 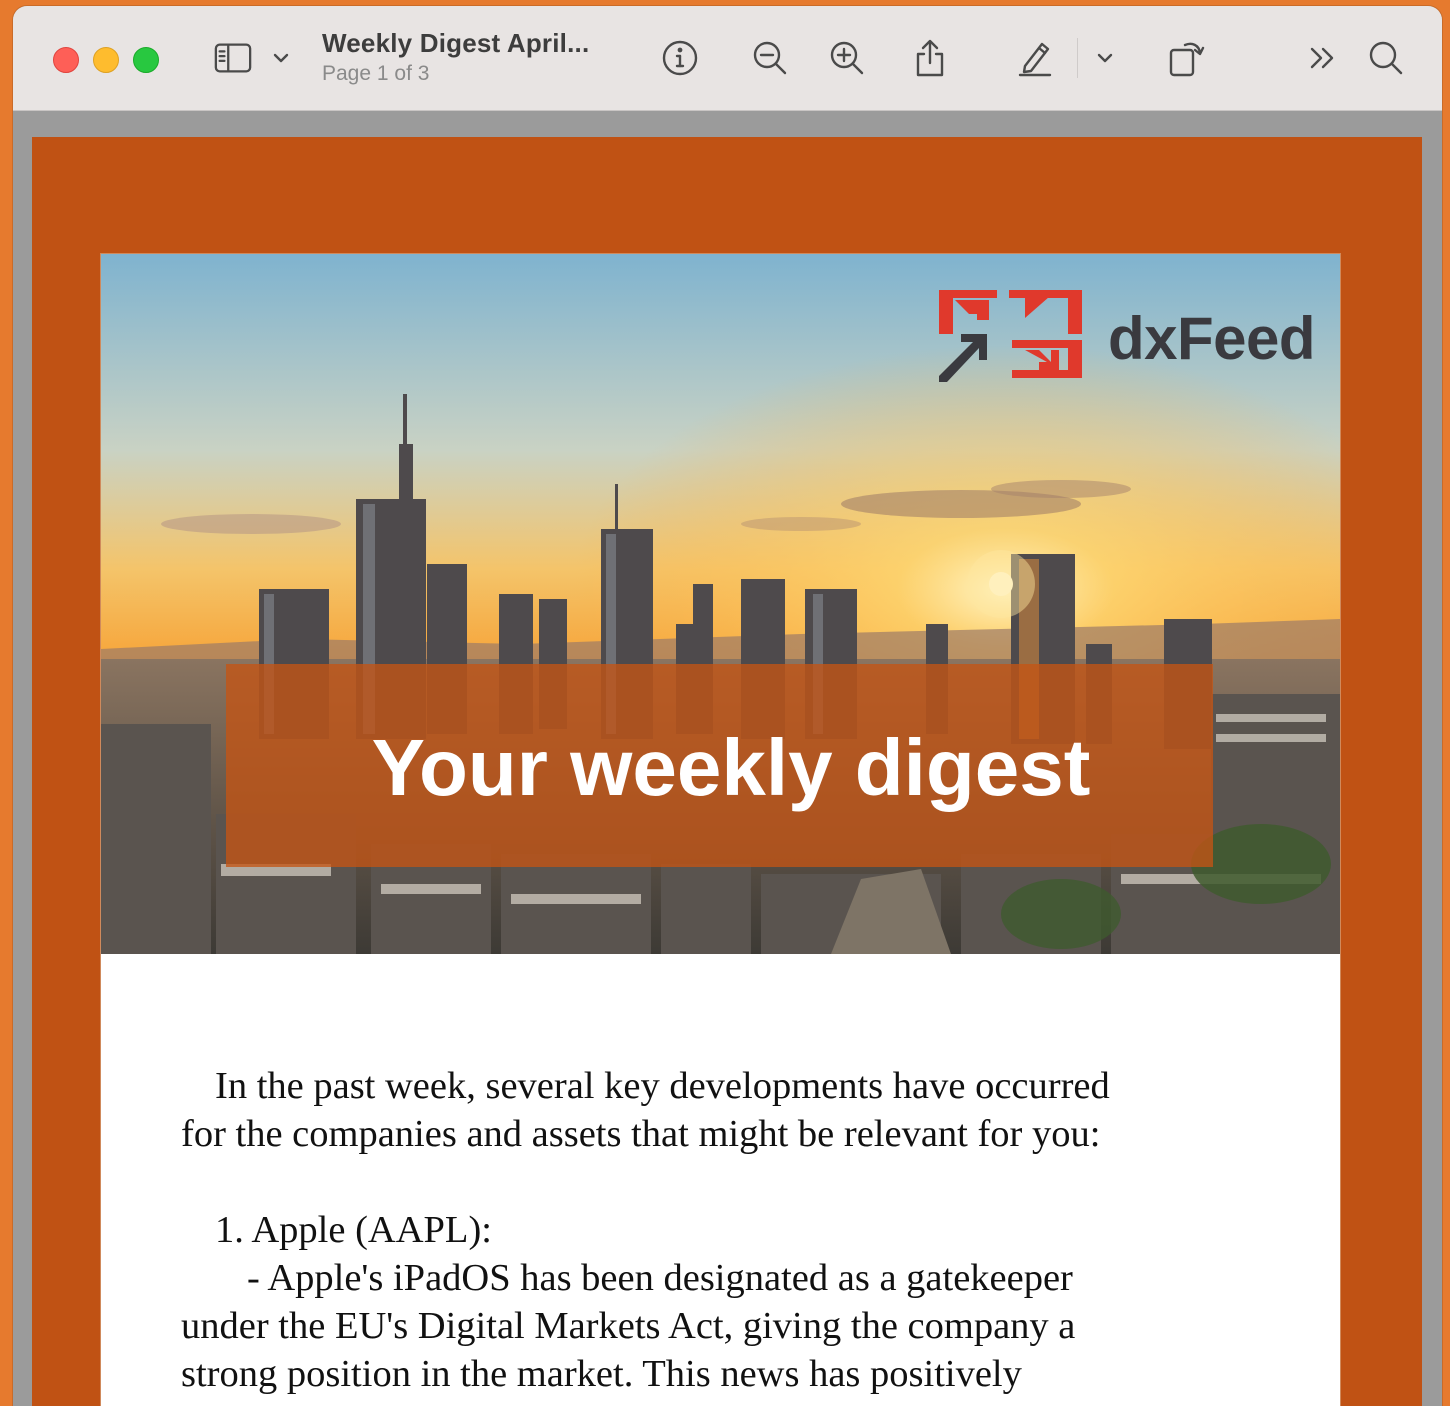 I want to click on more-tools-button, so click(x=1323, y=58).